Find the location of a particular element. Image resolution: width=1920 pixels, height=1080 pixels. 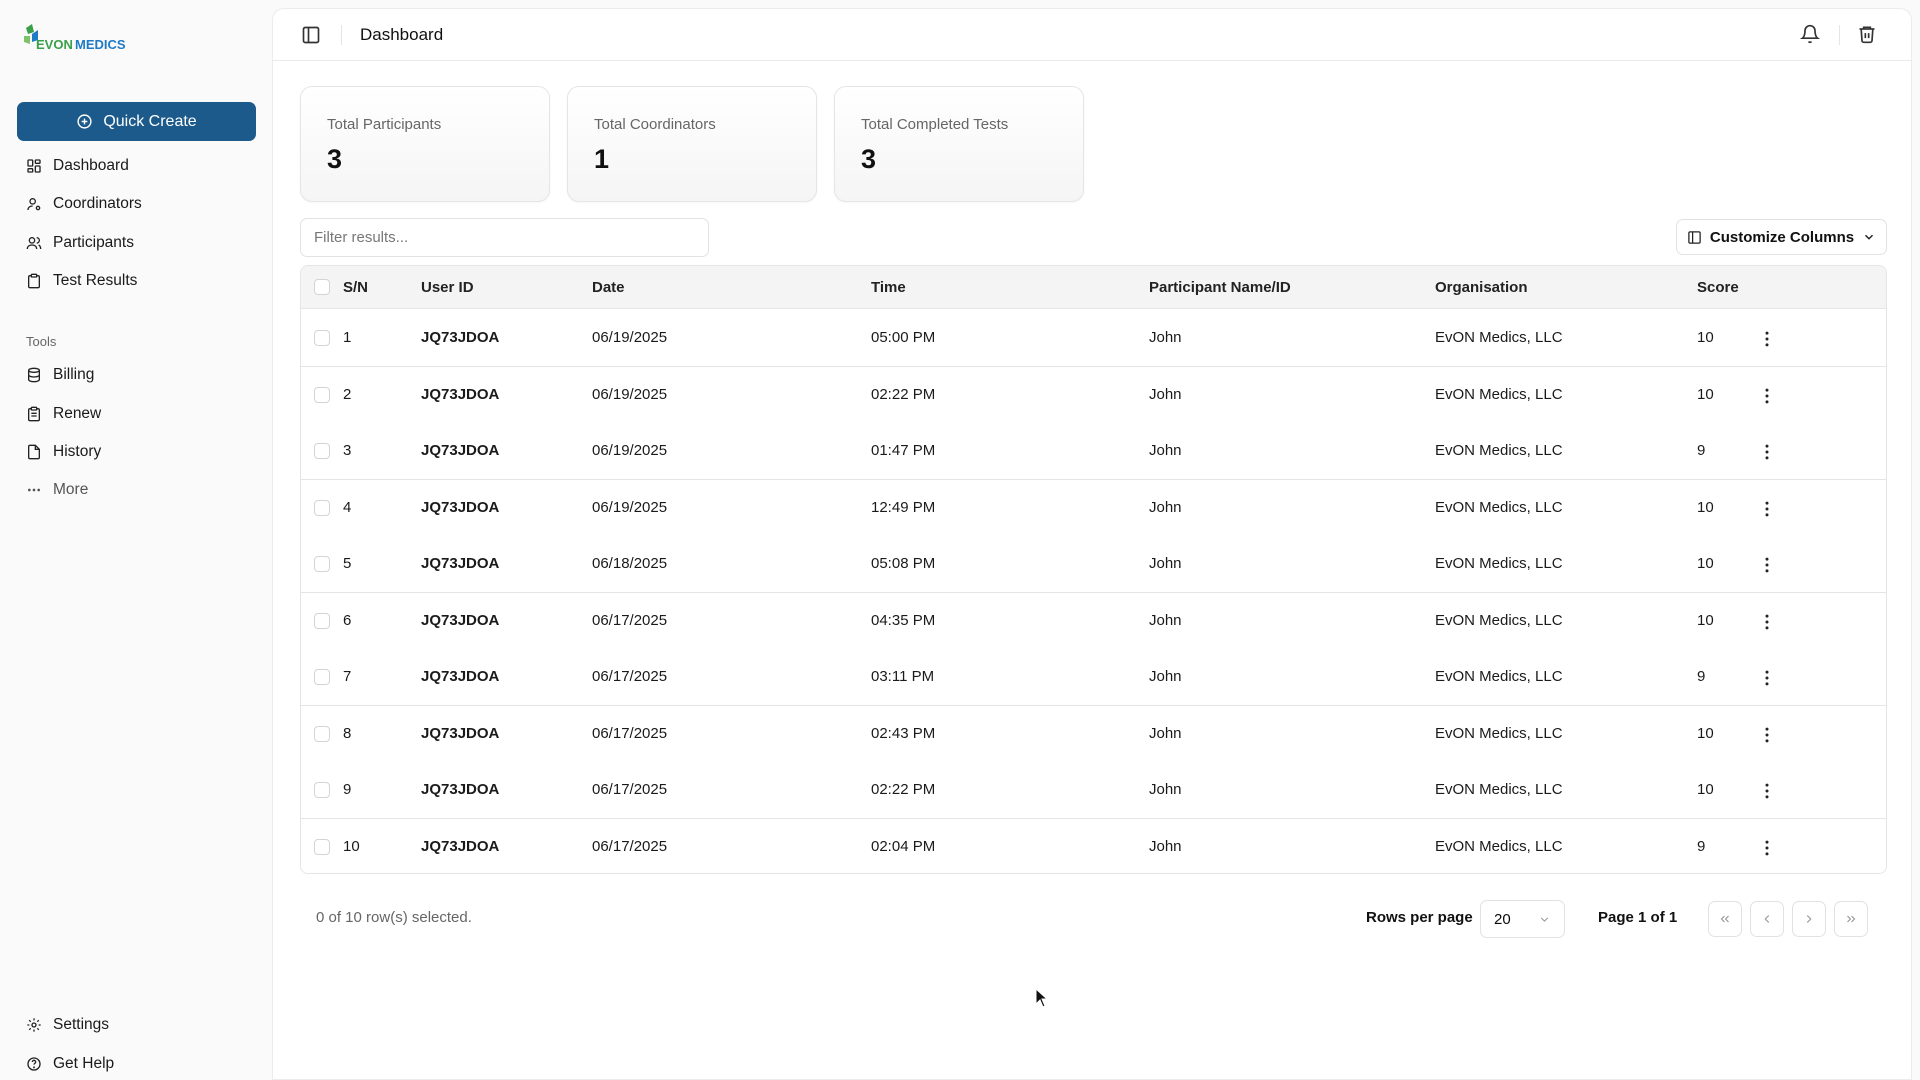

plus-circle-icon is located at coordinates (84, 121).